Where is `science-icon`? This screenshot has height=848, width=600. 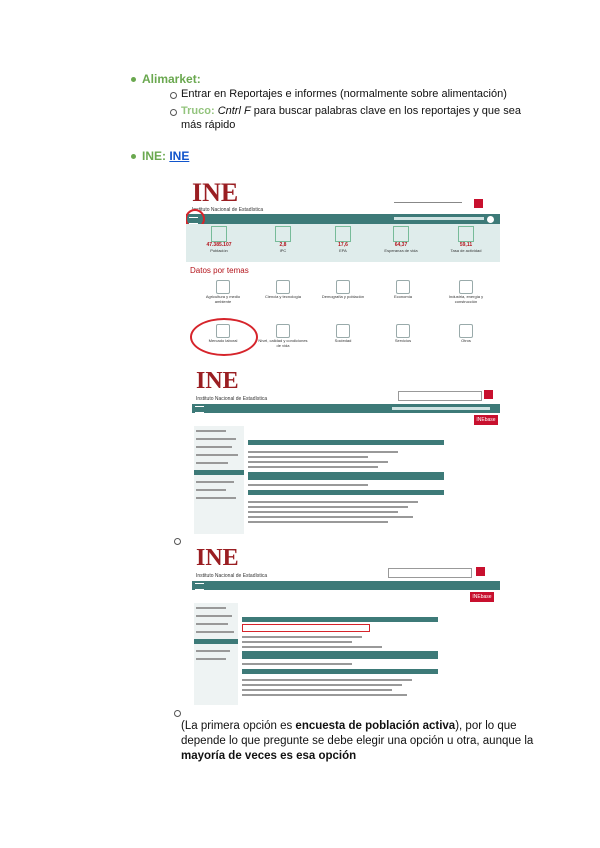
science-icon is located at coordinates (283, 287).